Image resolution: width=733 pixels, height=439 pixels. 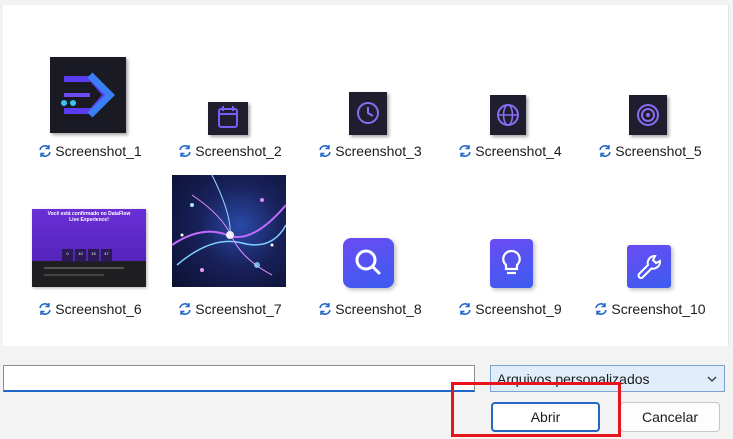 What do you see at coordinates (228, 118) in the screenshot?
I see `calendar-icon` at bounding box center [228, 118].